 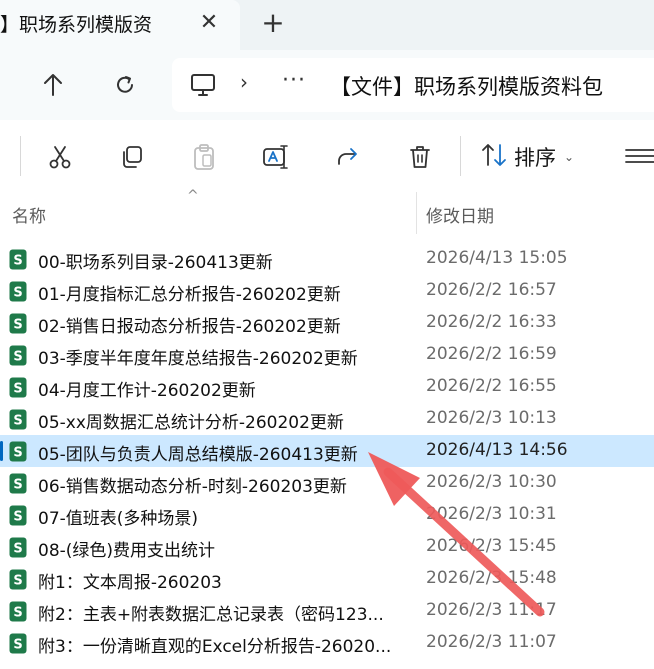 I want to click on file-row: S 01-月度指标汇总分析报告-260202更新 2026/2/2 16:57, so click(x=327, y=291).